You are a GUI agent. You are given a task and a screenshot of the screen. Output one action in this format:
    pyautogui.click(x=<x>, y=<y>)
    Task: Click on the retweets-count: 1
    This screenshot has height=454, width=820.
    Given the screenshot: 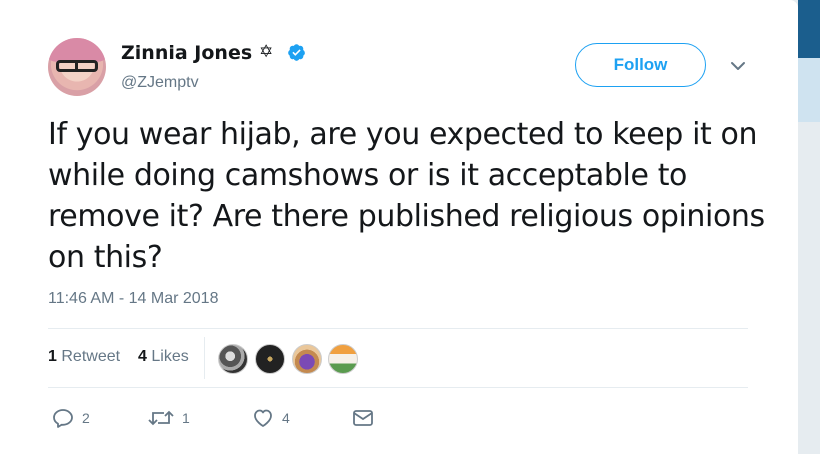 What is the action you would take?
    pyautogui.click(x=52, y=356)
    